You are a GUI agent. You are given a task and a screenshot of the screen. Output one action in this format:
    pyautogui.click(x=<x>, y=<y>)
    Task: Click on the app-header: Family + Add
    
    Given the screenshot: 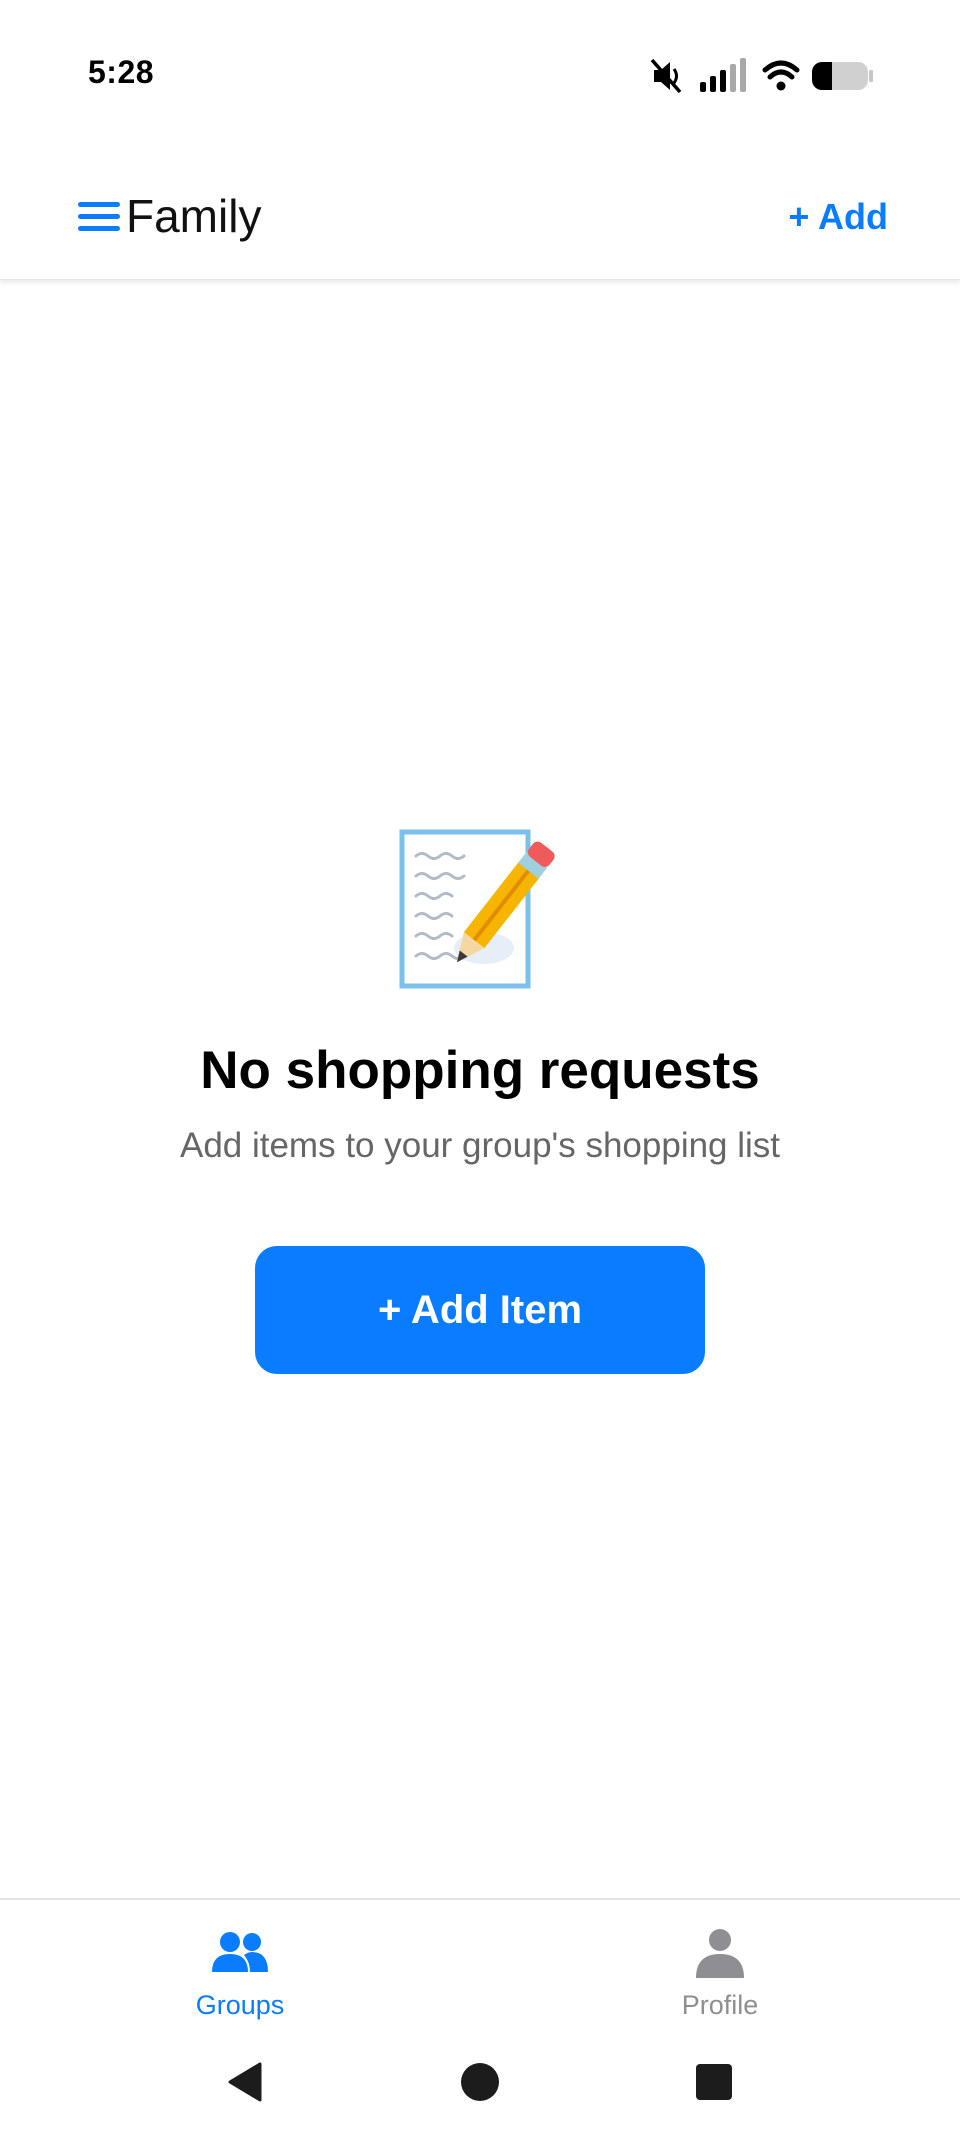 What is the action you would take?
    pyautogui.click(x=480, y=216)
    